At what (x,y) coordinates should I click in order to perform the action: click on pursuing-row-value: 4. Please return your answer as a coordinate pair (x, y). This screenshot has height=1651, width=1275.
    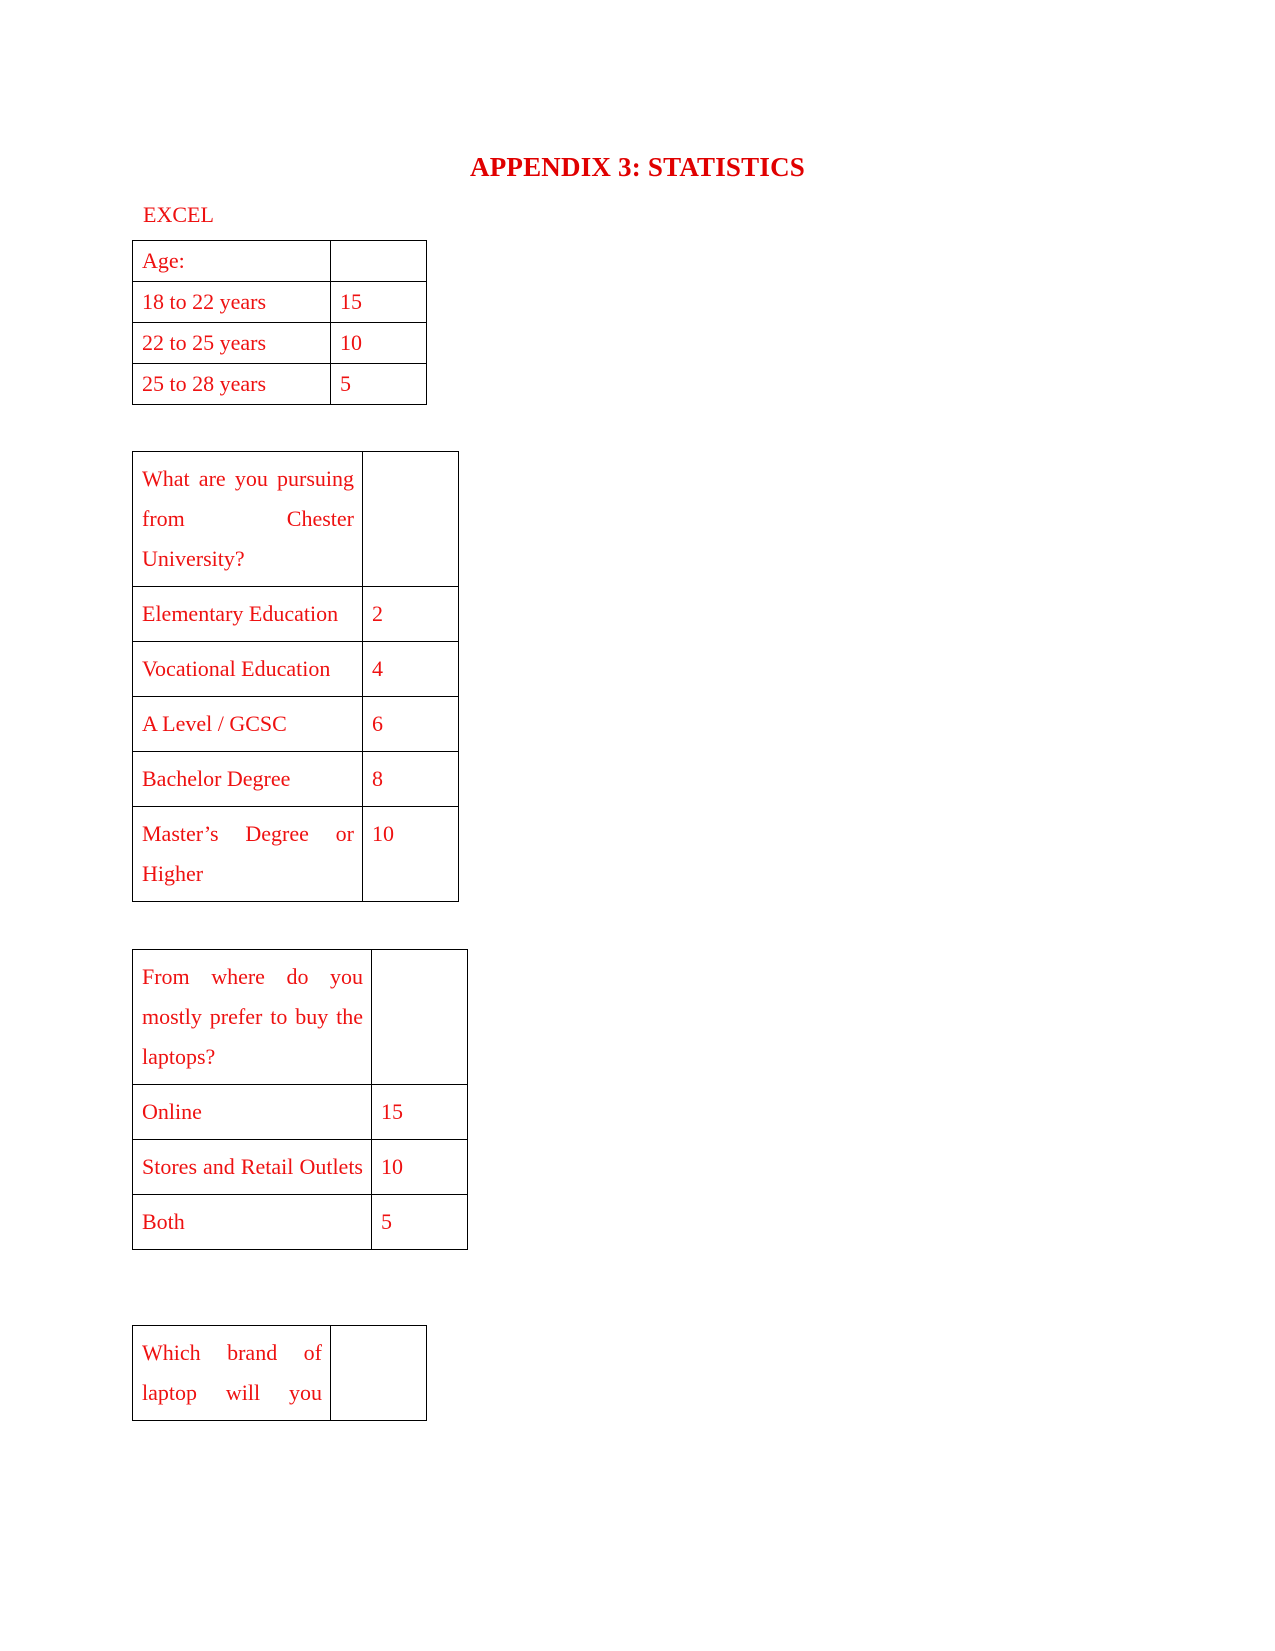
    Looking at the image, I should click on (410, 669).